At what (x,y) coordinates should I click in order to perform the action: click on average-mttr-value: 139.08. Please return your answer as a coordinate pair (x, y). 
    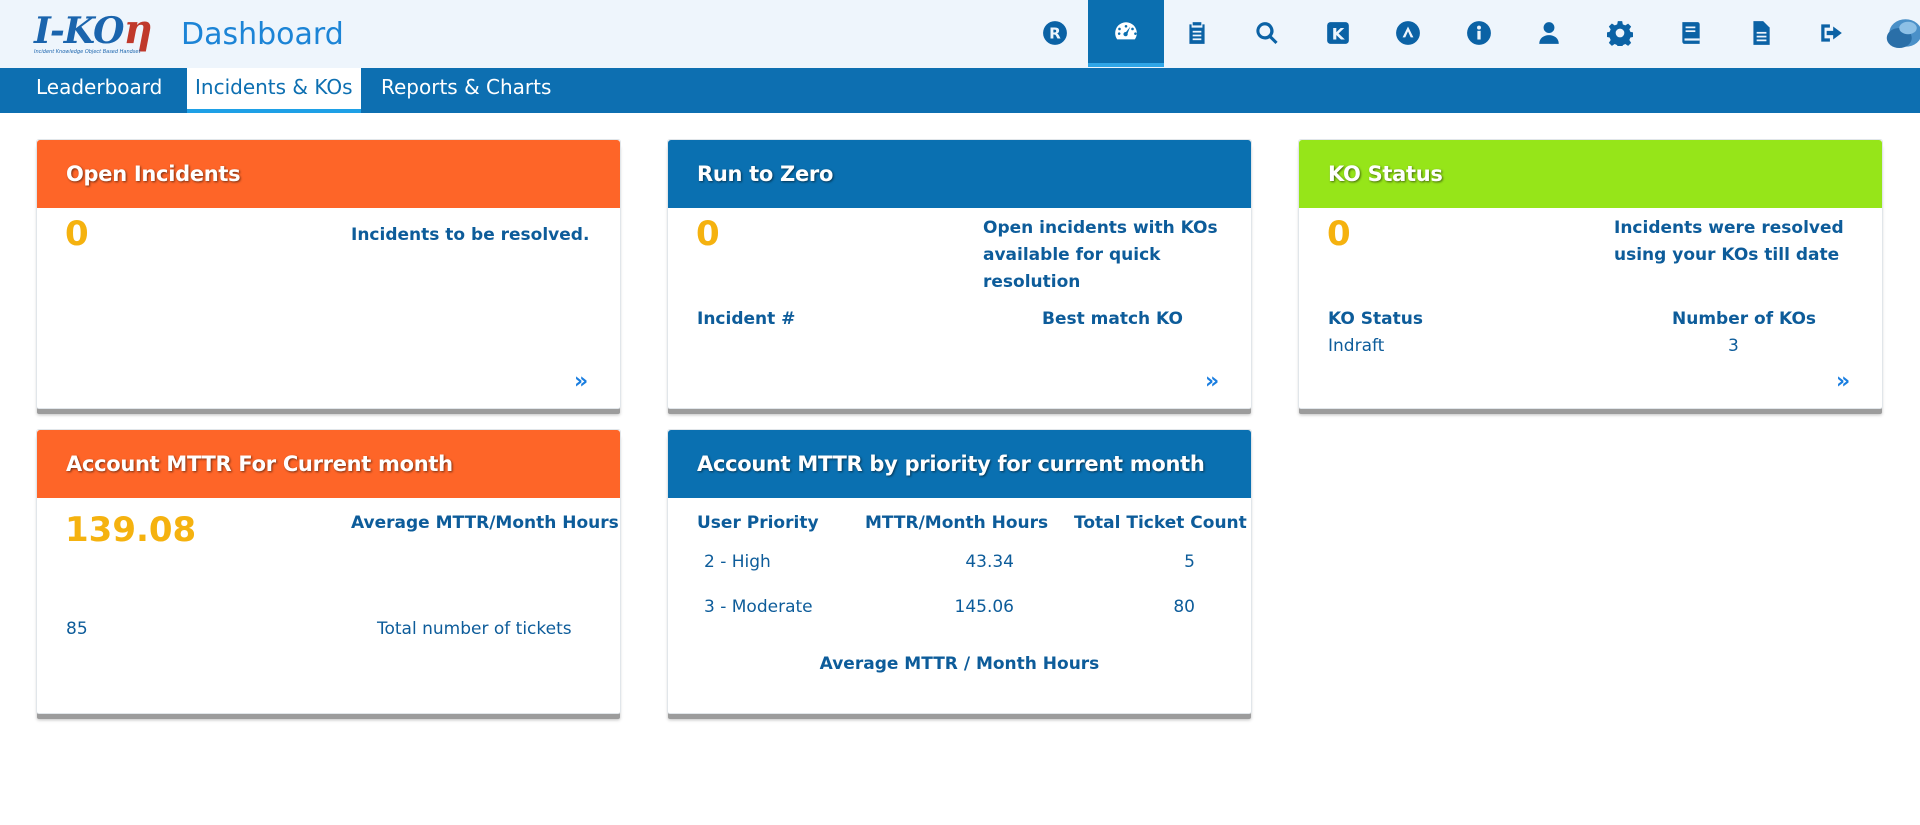
    Looking at the image, I should click on (131, 530).